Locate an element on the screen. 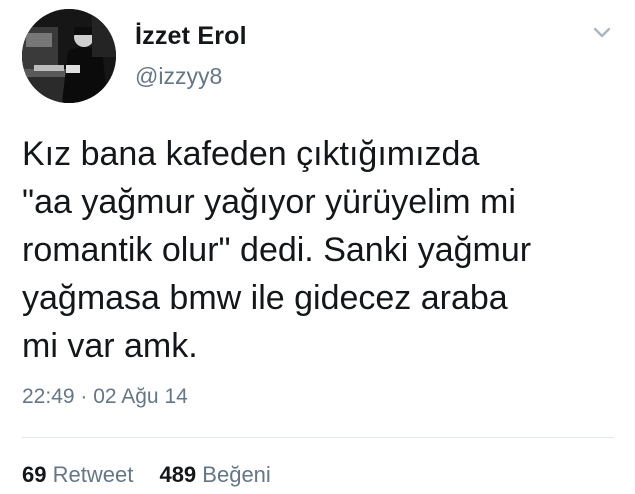  likes-stat: 489 Beğeni is located at coordinates (214, 475).